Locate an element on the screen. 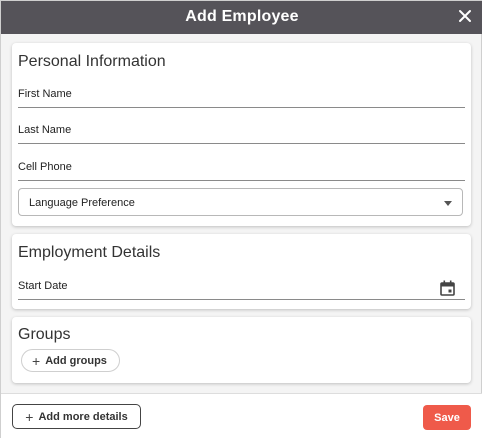 The image size is (482, 440). last-name-label: Last Name is located at coordinates (45, 130).